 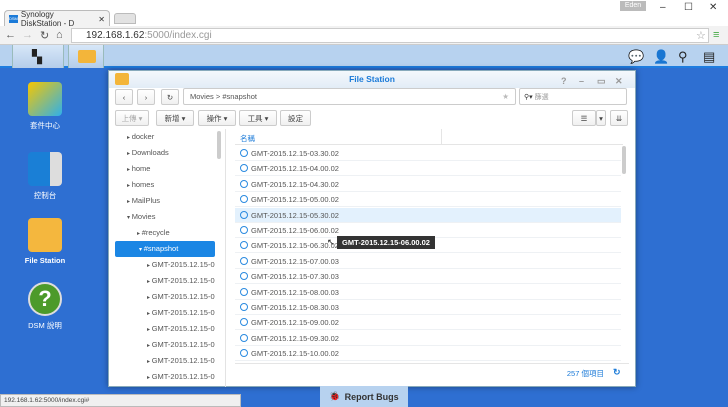 What do you see at coordinates (636, 57) in the screenshot?
I see `notifications-icon: 💬` at bounding box center [636, 57].